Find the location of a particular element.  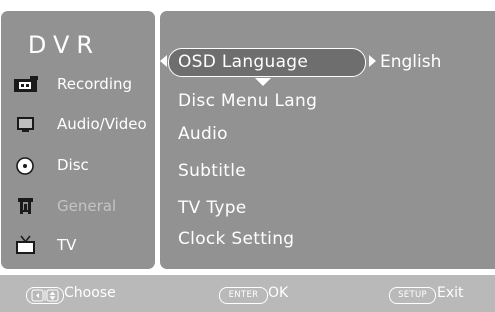

arrow-left-icon is located at coordinates (163, 61).